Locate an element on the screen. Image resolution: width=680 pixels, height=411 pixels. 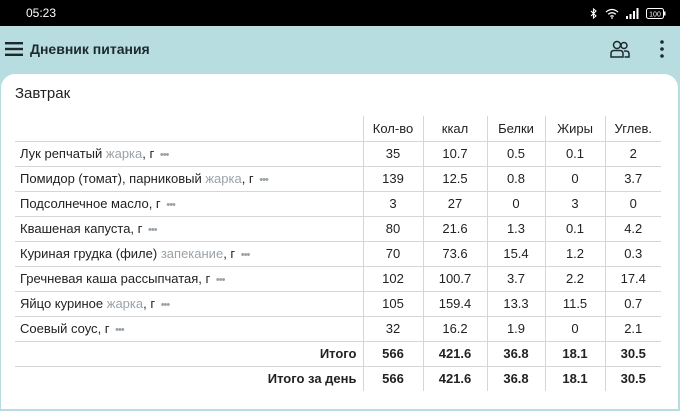
status-bar: 05:23 100 is located at coordinates (340, 13).